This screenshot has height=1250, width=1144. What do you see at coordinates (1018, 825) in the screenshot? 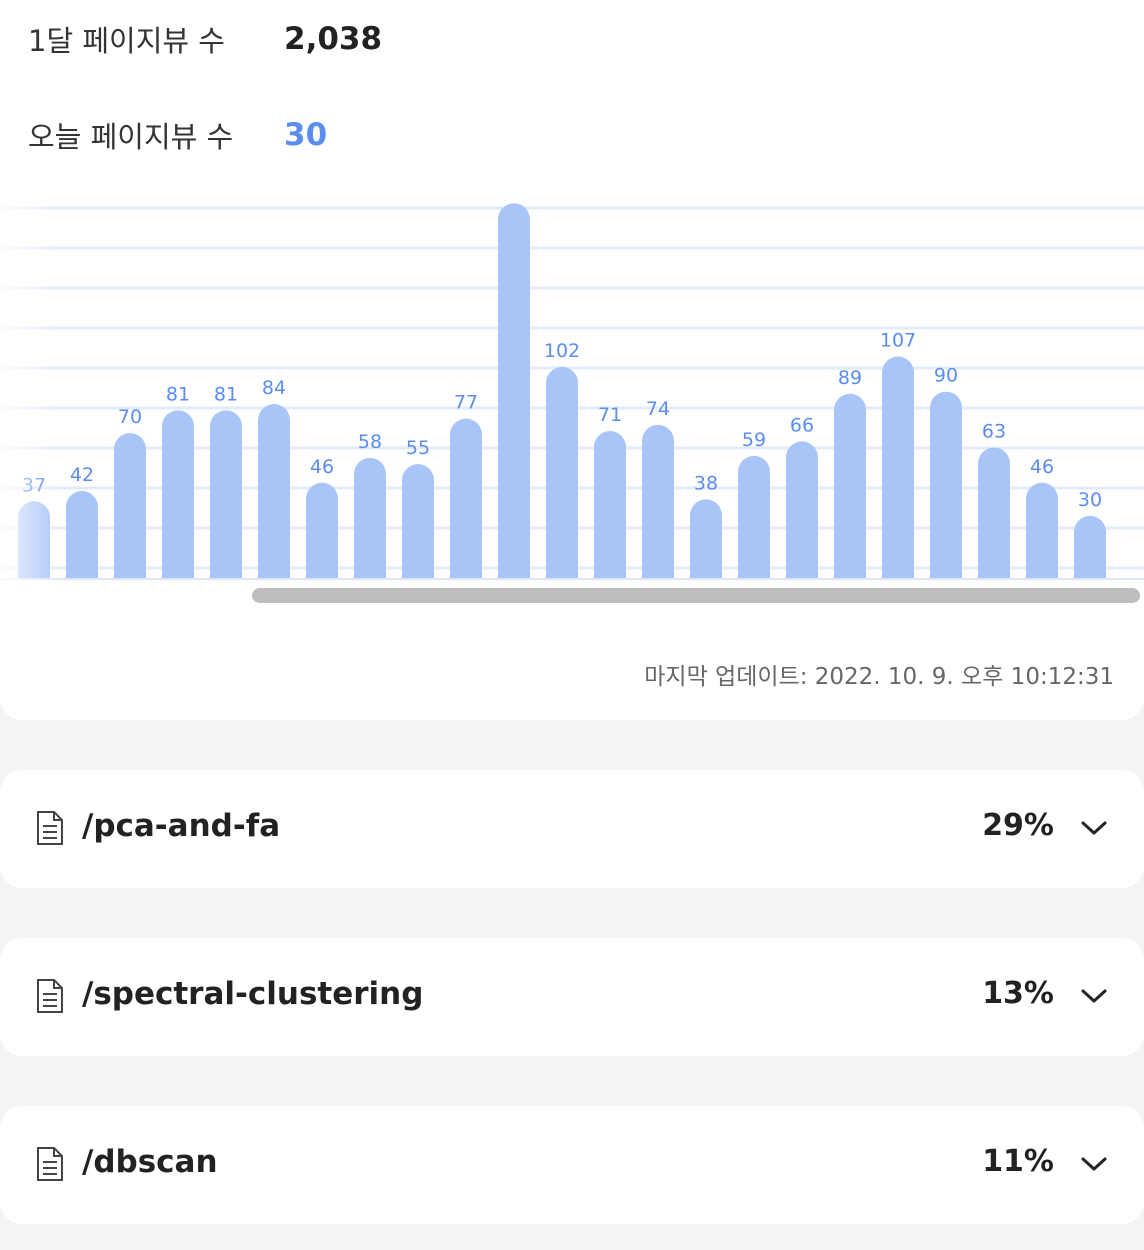
I see `page-percent: 29%` at bounding box center [1018, 825].